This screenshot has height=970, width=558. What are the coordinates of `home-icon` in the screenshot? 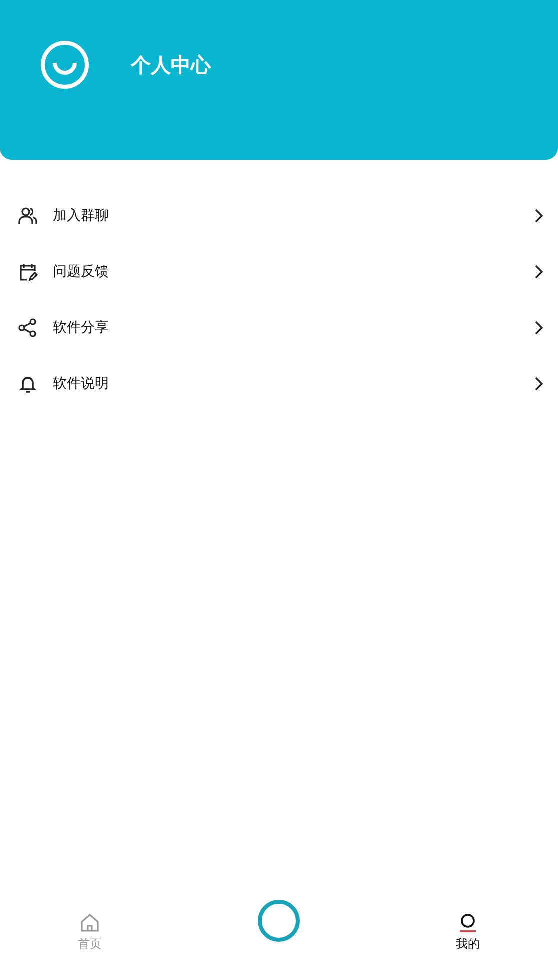 It's located at (90, 923).